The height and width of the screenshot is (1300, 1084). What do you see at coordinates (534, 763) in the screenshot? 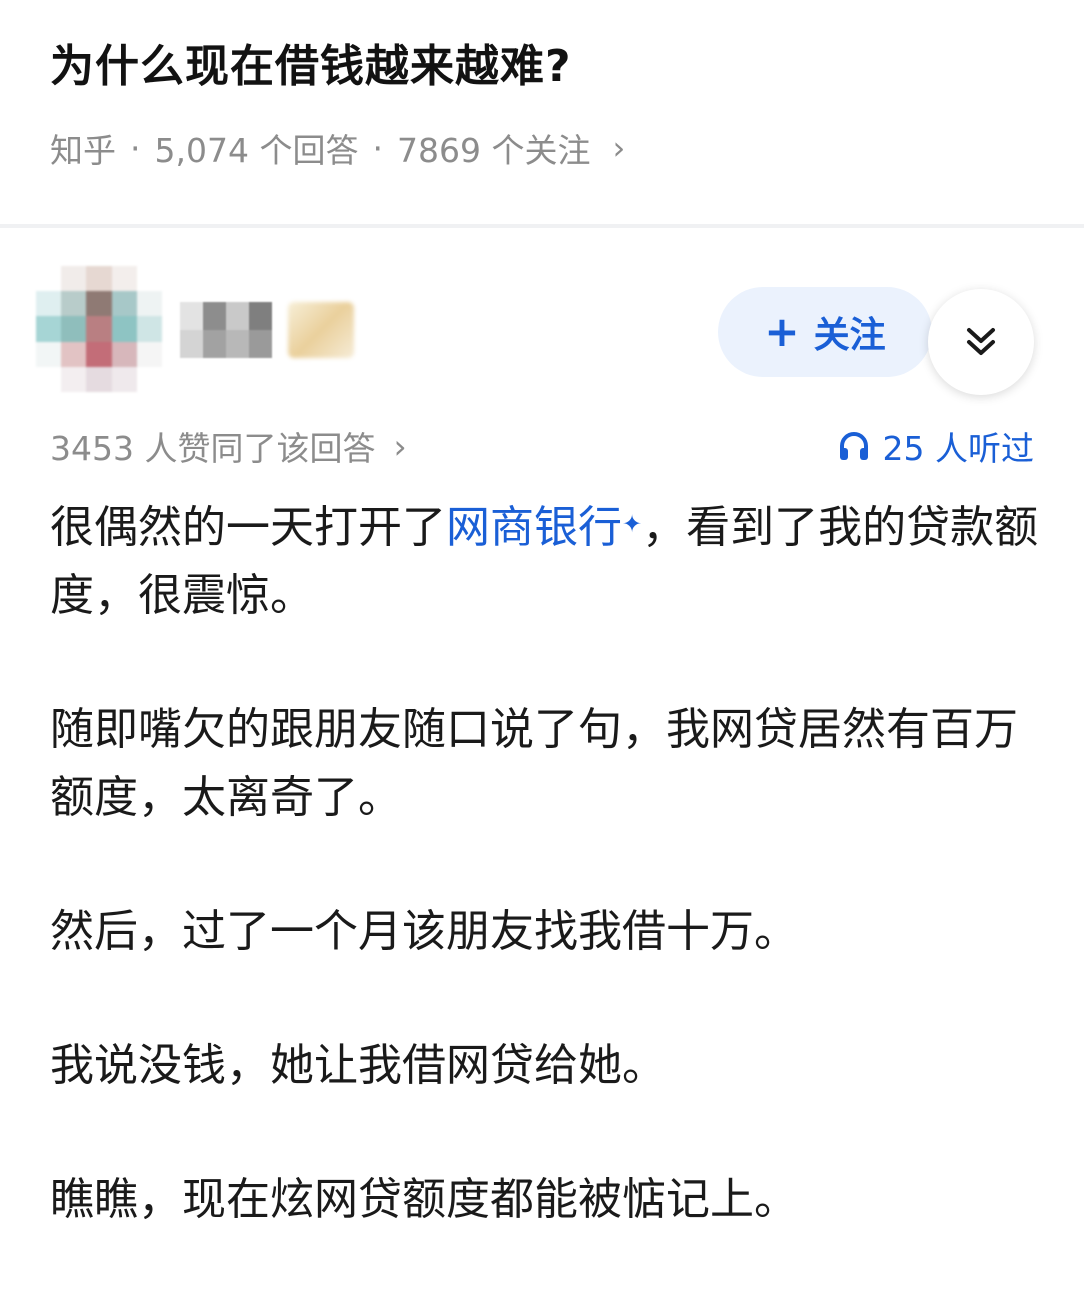
I see `paragraph: 随即嘴欠的跟朋友随口说了句，我网贷居然有百万额度，太离奇了。` at bounding box center [534, 763].